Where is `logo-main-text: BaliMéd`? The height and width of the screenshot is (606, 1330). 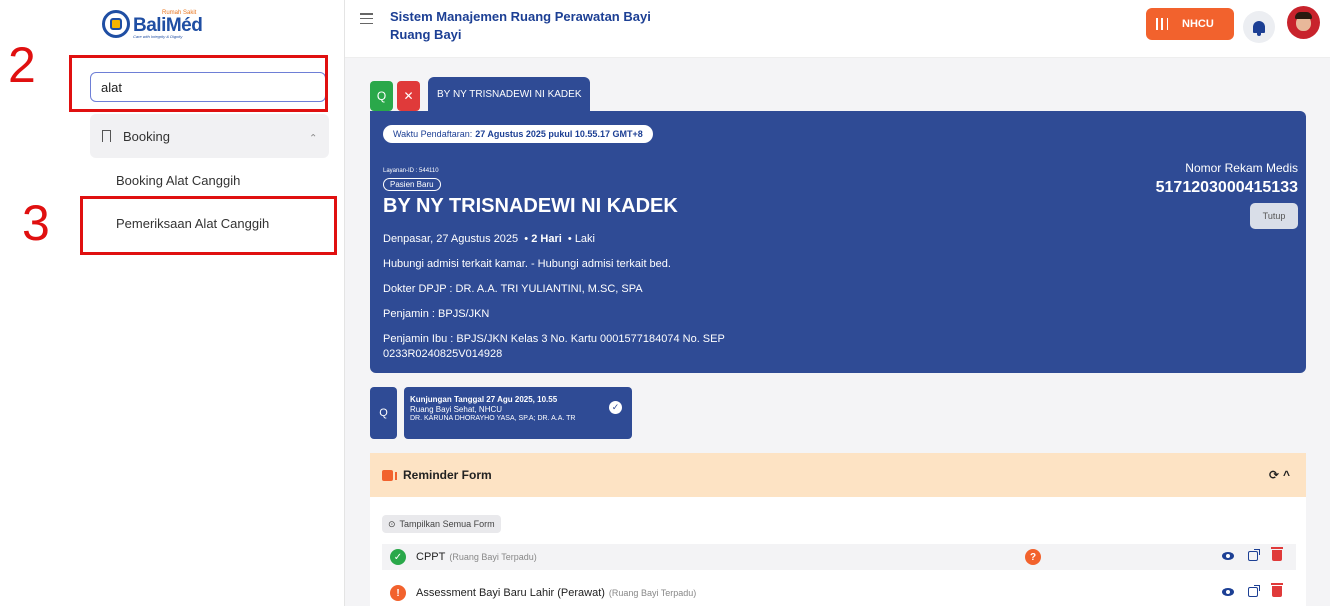
logo-main-text: BaliMéd is located at coordinates (168, 25).